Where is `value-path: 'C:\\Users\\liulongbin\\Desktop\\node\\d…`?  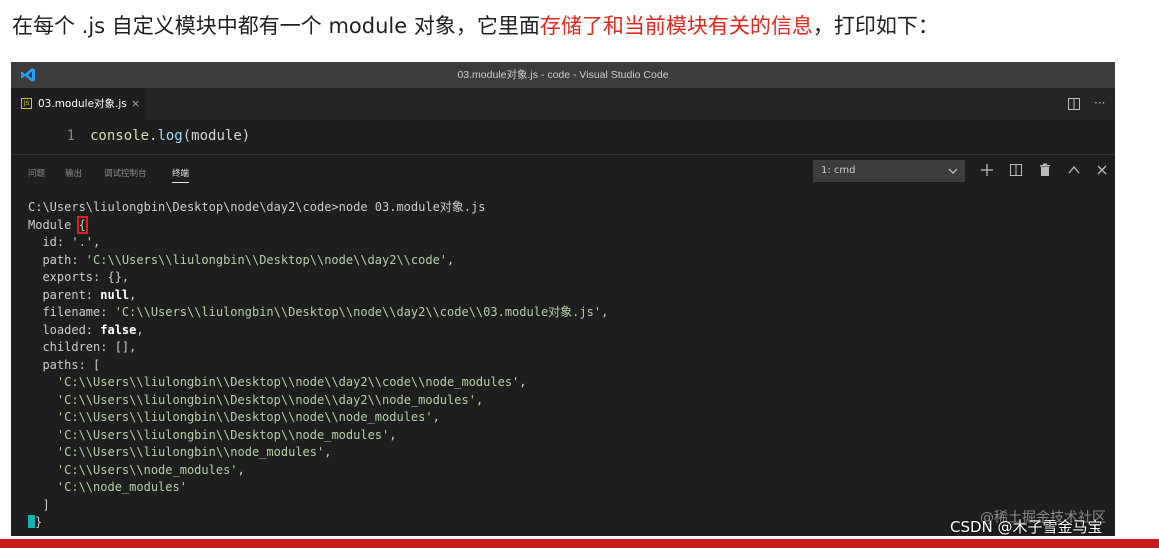
value-path: 'C:\\Users\\liulongbin\\Desktop\\node\\d… is located at coordinates (266, 259).